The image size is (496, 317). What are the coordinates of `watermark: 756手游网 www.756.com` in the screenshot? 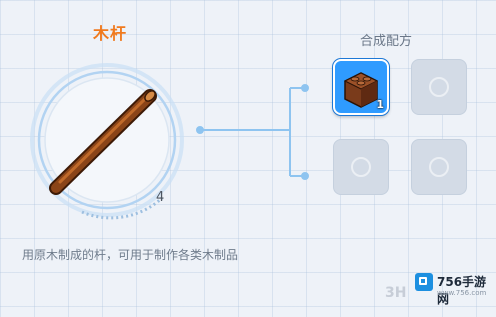 It's located at (454, 288).